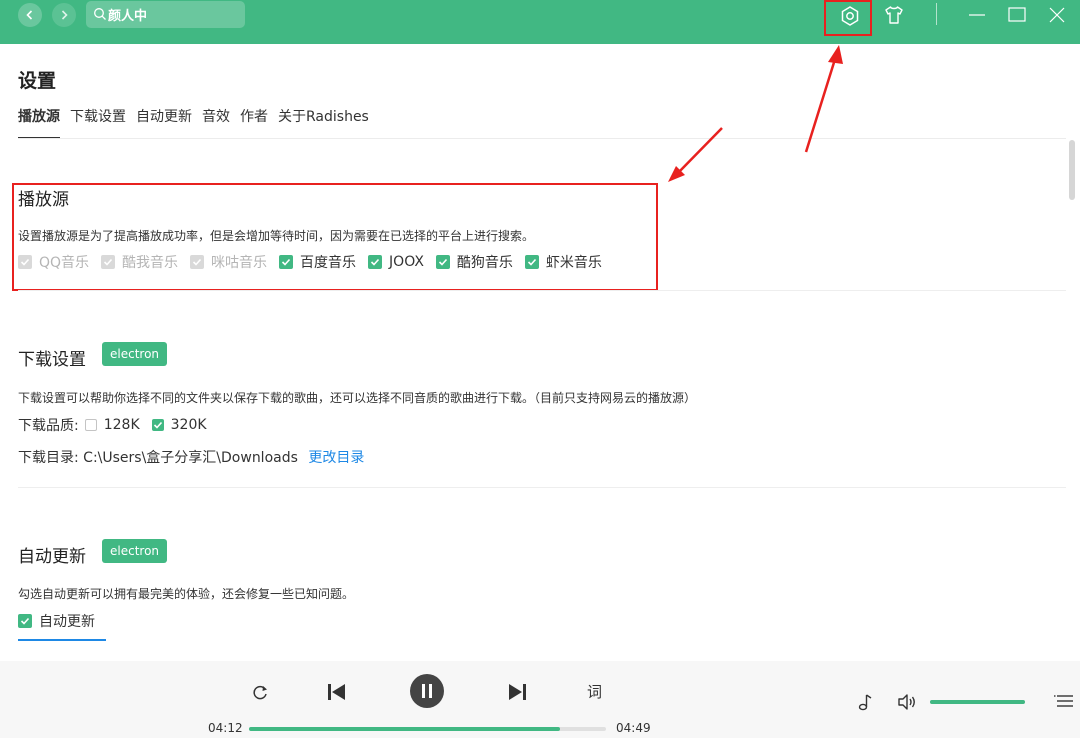  I want to click on auto-update-row: 自动更新, so click(62, 621).